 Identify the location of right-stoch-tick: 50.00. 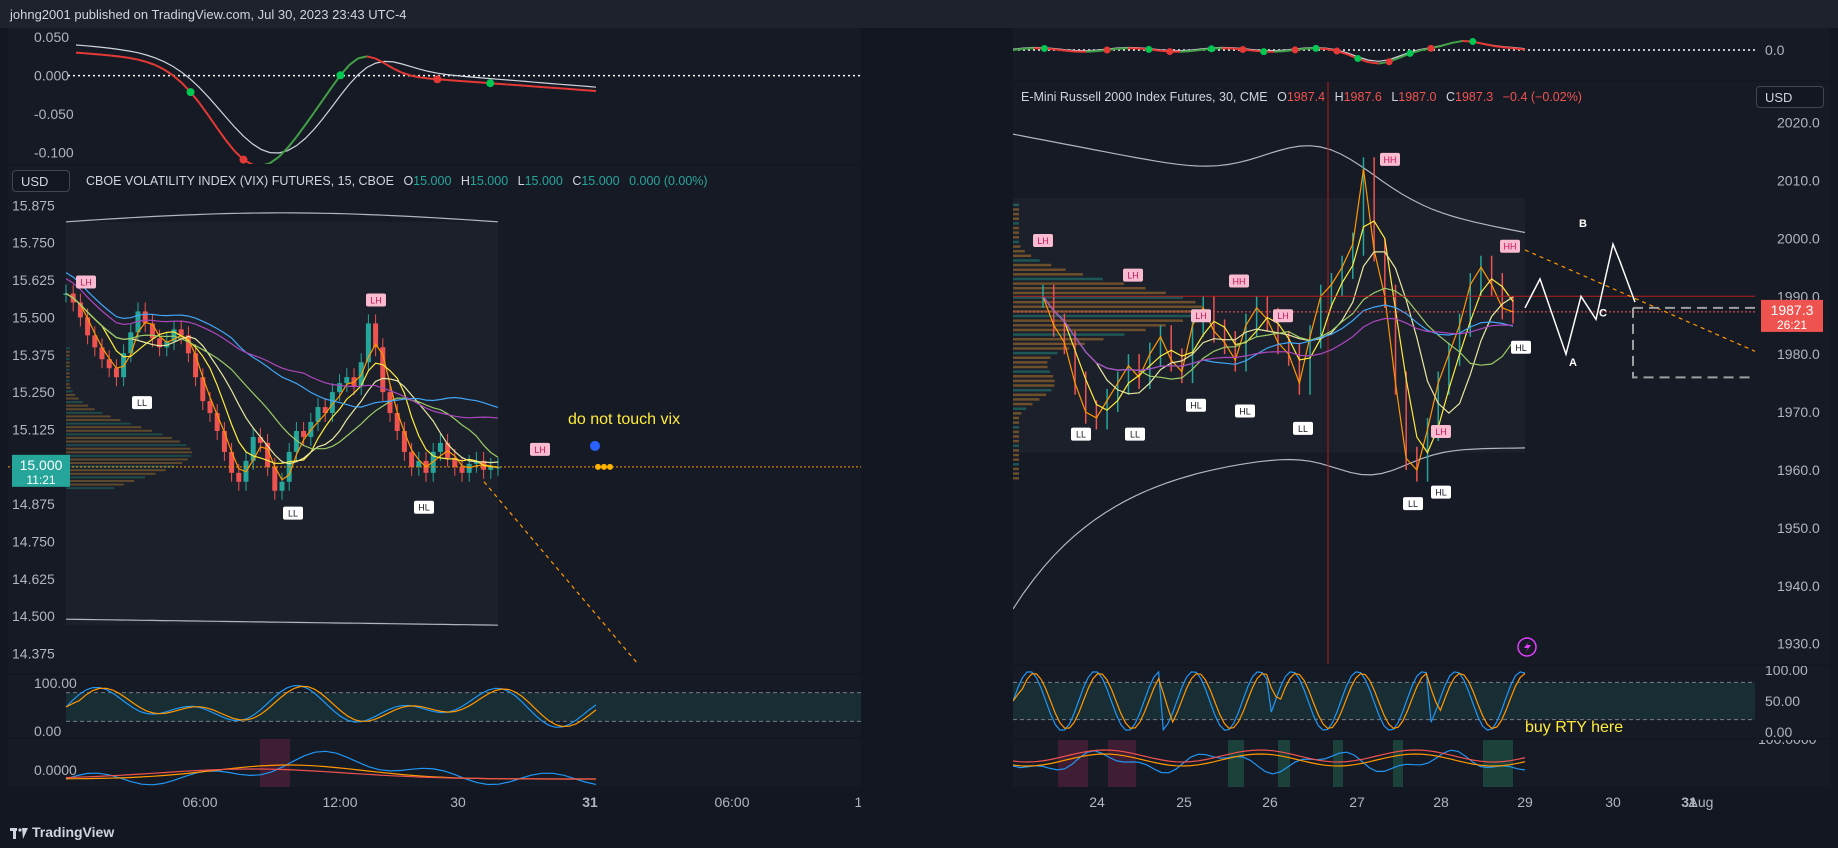
(1782, 701).